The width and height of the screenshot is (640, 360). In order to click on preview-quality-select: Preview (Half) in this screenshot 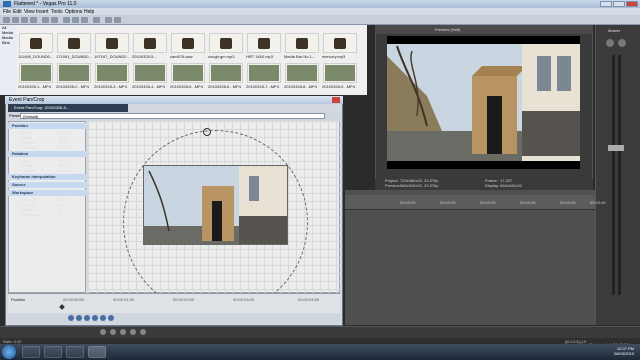, I will do `click(447, 29)`.